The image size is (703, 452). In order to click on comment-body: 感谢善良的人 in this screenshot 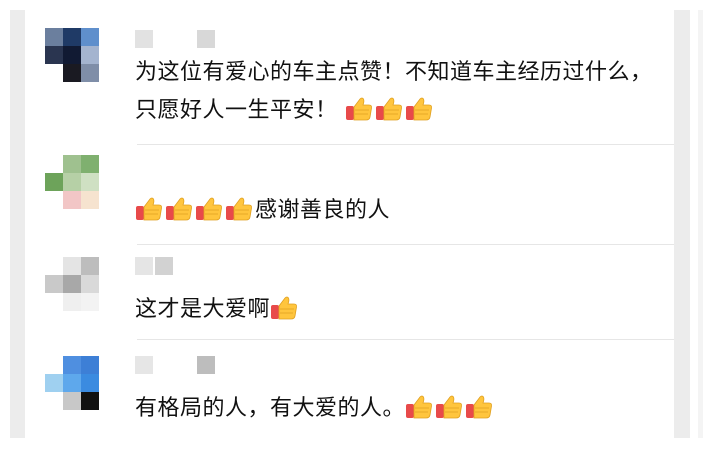, I will do `click(323, 210)`.